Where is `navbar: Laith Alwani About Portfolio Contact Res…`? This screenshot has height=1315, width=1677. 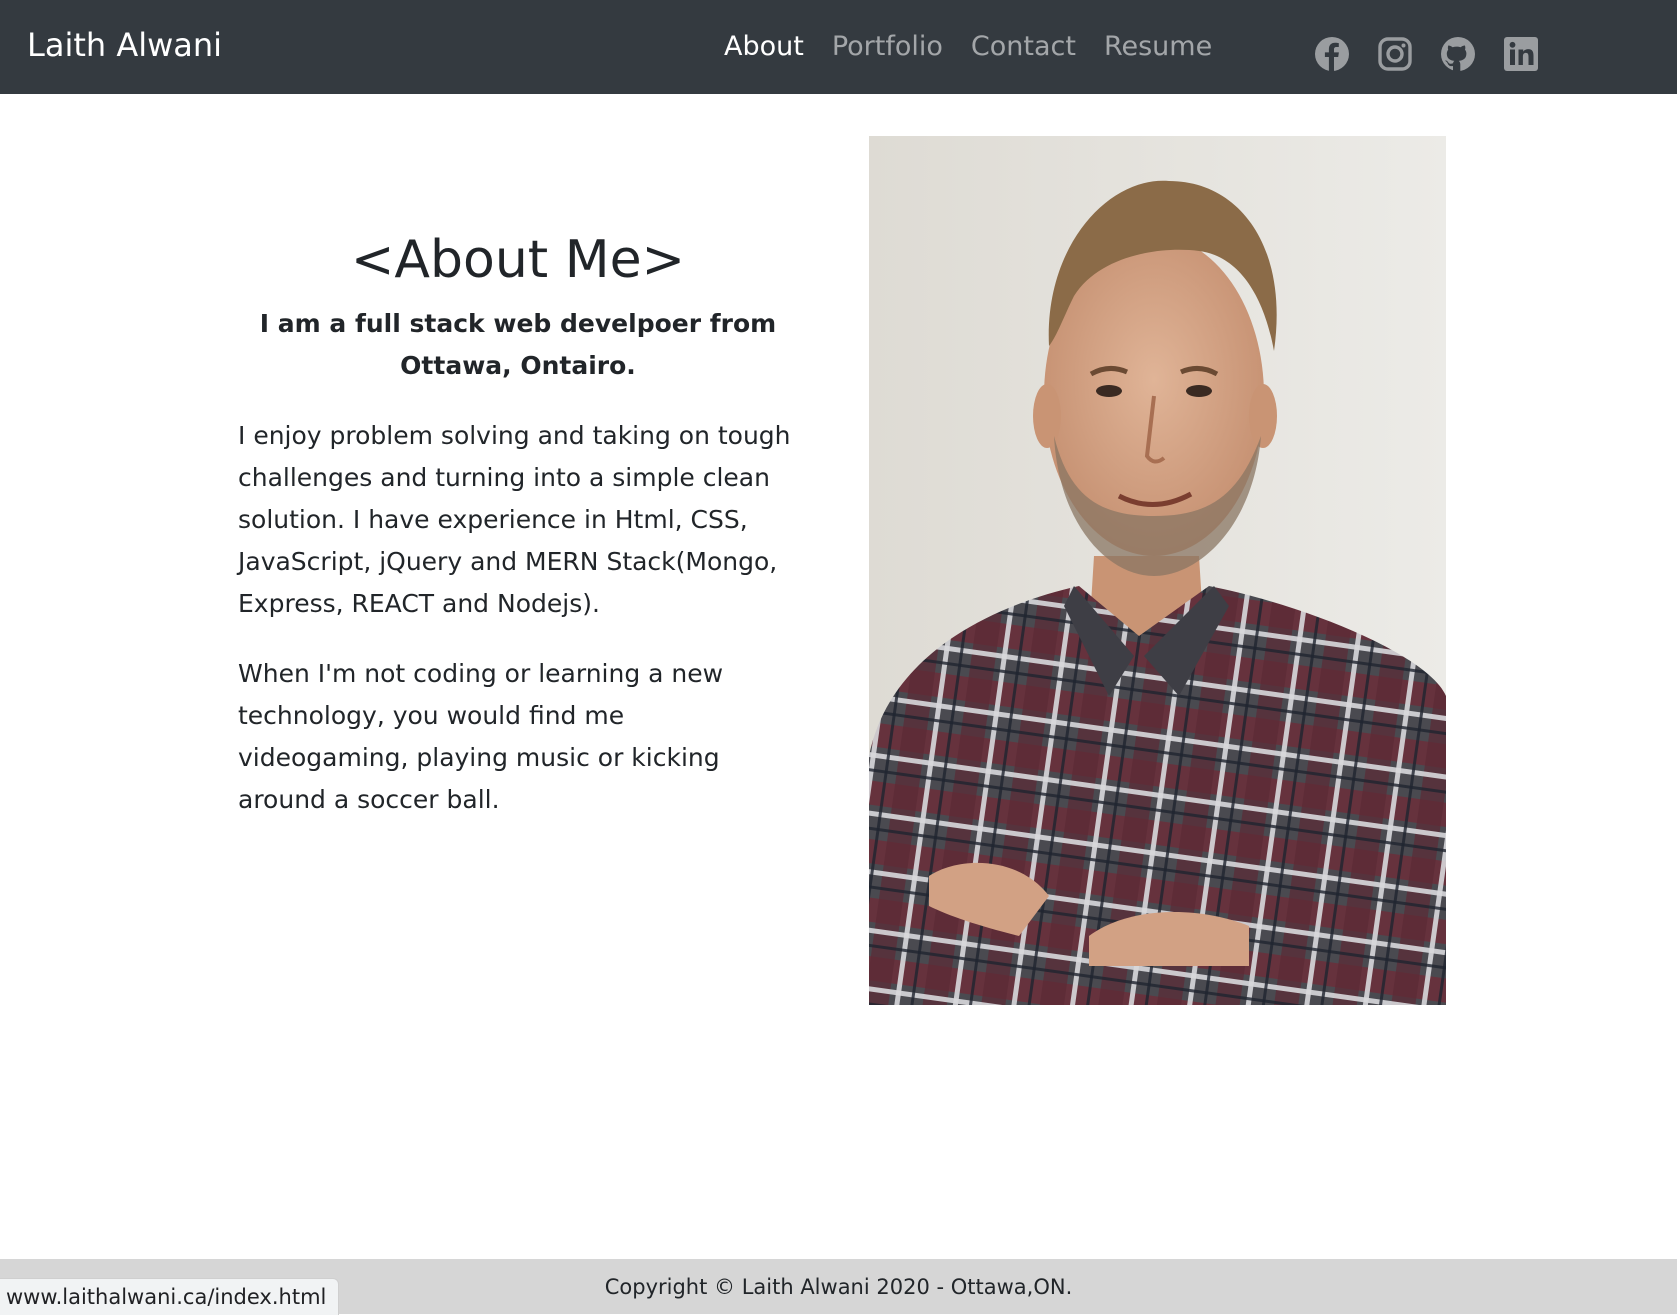
navbar: Laith Alwani About Portfolio Contact Res… is located at coordinates (838, 47).